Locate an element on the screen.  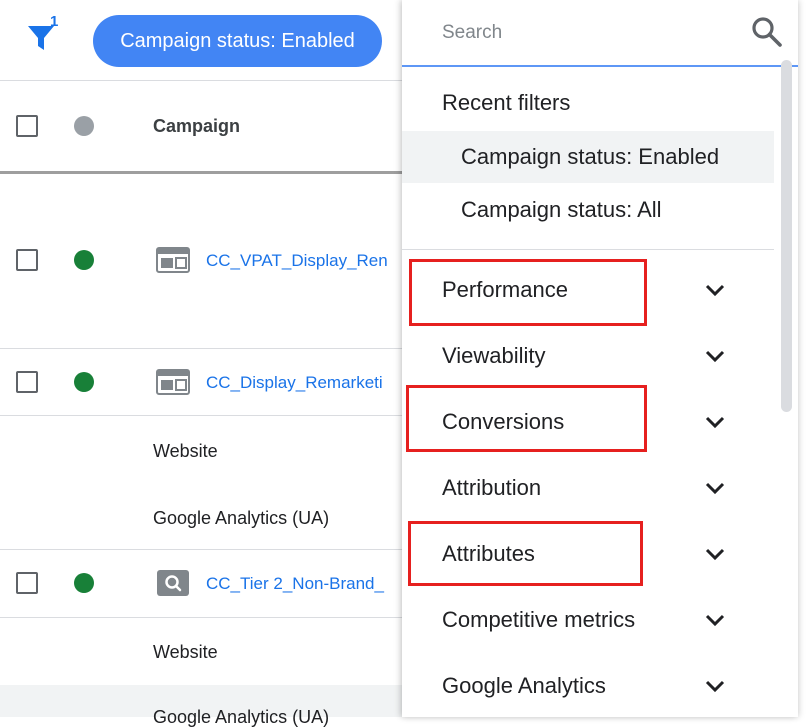
filter-search-input is located at coordinates (592, 33).